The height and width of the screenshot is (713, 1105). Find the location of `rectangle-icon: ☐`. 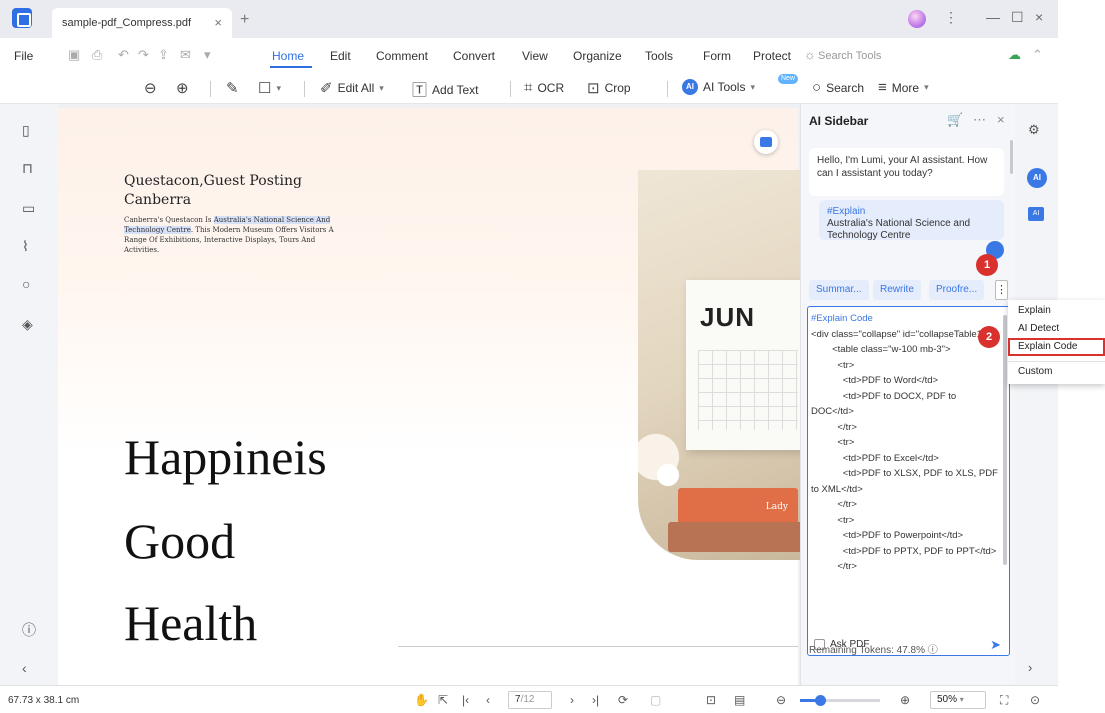

rectangle-icon: ☐ is located at coordinates (265, 88).